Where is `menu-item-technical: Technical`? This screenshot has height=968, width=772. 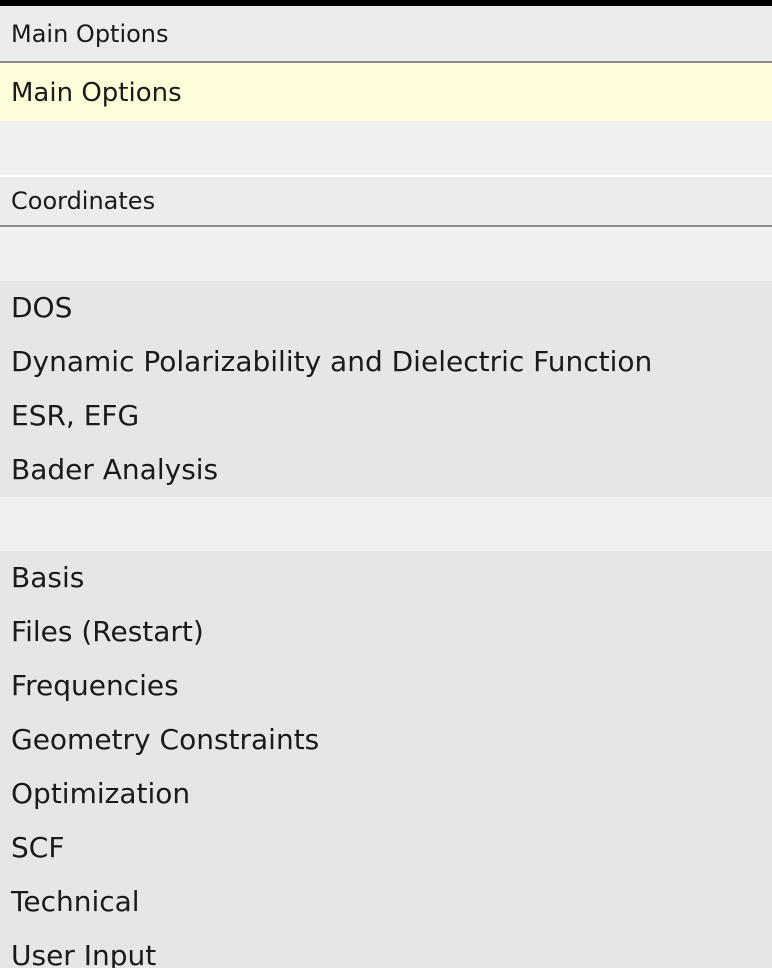 menu-item-technical: Technical is located at coordinates (386, 902).